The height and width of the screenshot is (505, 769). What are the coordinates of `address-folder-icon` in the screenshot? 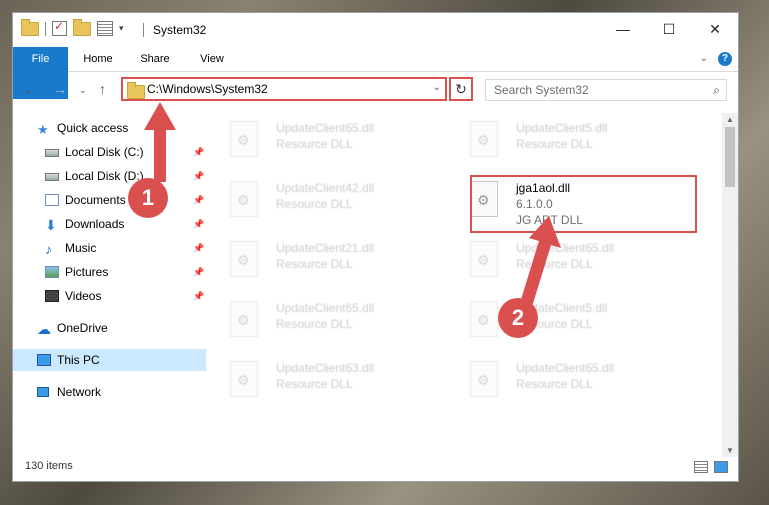 It's located at (136, 90).